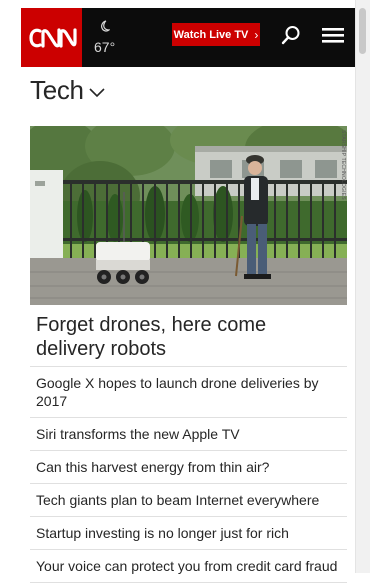 The image size is (370, 583). I want to click on photo-credit: STARSHIP TECHNOLOGIES, so click(343, 165).